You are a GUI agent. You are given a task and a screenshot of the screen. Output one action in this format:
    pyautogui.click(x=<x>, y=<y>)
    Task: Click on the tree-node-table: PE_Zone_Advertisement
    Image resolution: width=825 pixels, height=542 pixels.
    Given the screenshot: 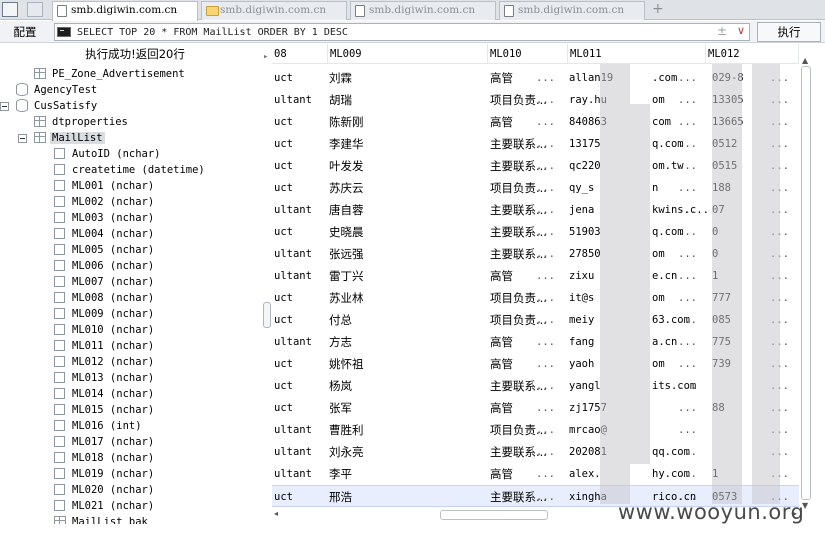 What is the action you would take?
    pyautogui.click(x=110, y=74)
    